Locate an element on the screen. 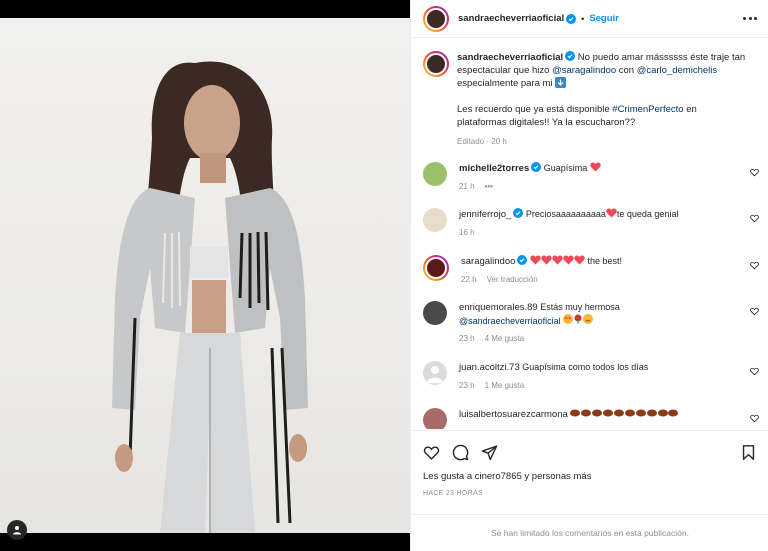 This screenshot has height=551, width=768. comment-likes: 4 Me gusta is located at coordinates (505, 339).